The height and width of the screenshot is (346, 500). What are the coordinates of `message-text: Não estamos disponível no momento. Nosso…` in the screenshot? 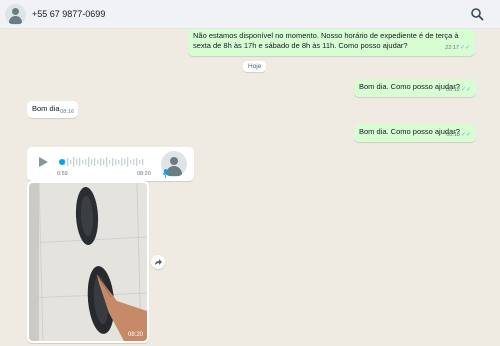 It's located at (326, 40).